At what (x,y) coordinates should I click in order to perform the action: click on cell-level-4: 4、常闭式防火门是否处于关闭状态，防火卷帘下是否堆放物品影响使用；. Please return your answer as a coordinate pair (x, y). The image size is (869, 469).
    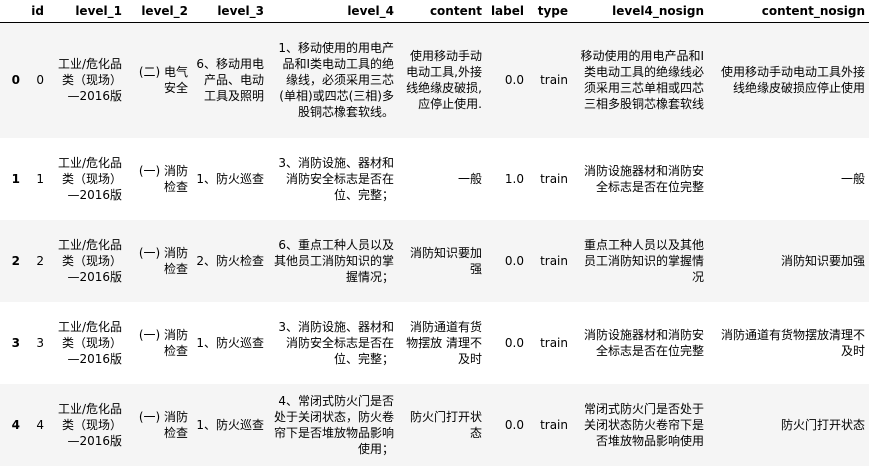
    Looking at the image, I should click on (333, 424).